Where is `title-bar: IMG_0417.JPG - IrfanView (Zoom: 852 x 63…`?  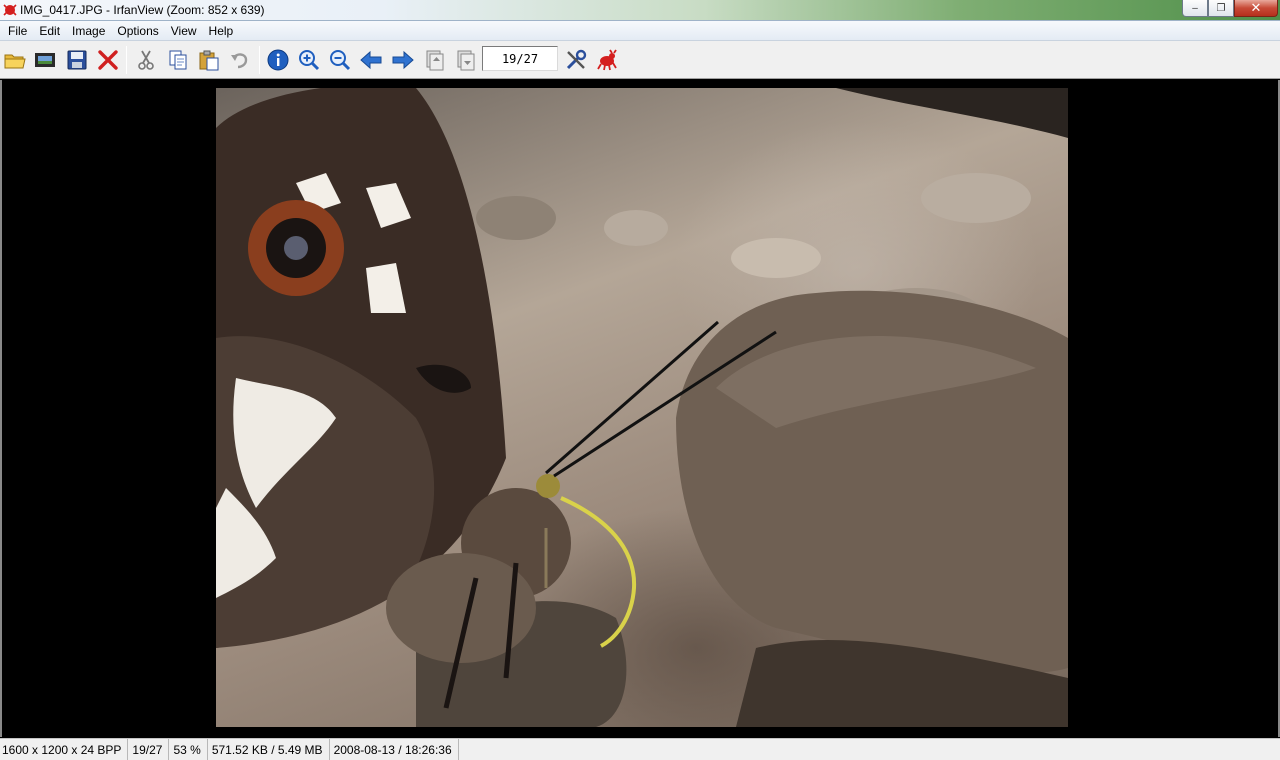 title-bar: IMG_0417.JPG - IrfanView (Zoom: 852 x 63… is located at coordinates (640, 10).